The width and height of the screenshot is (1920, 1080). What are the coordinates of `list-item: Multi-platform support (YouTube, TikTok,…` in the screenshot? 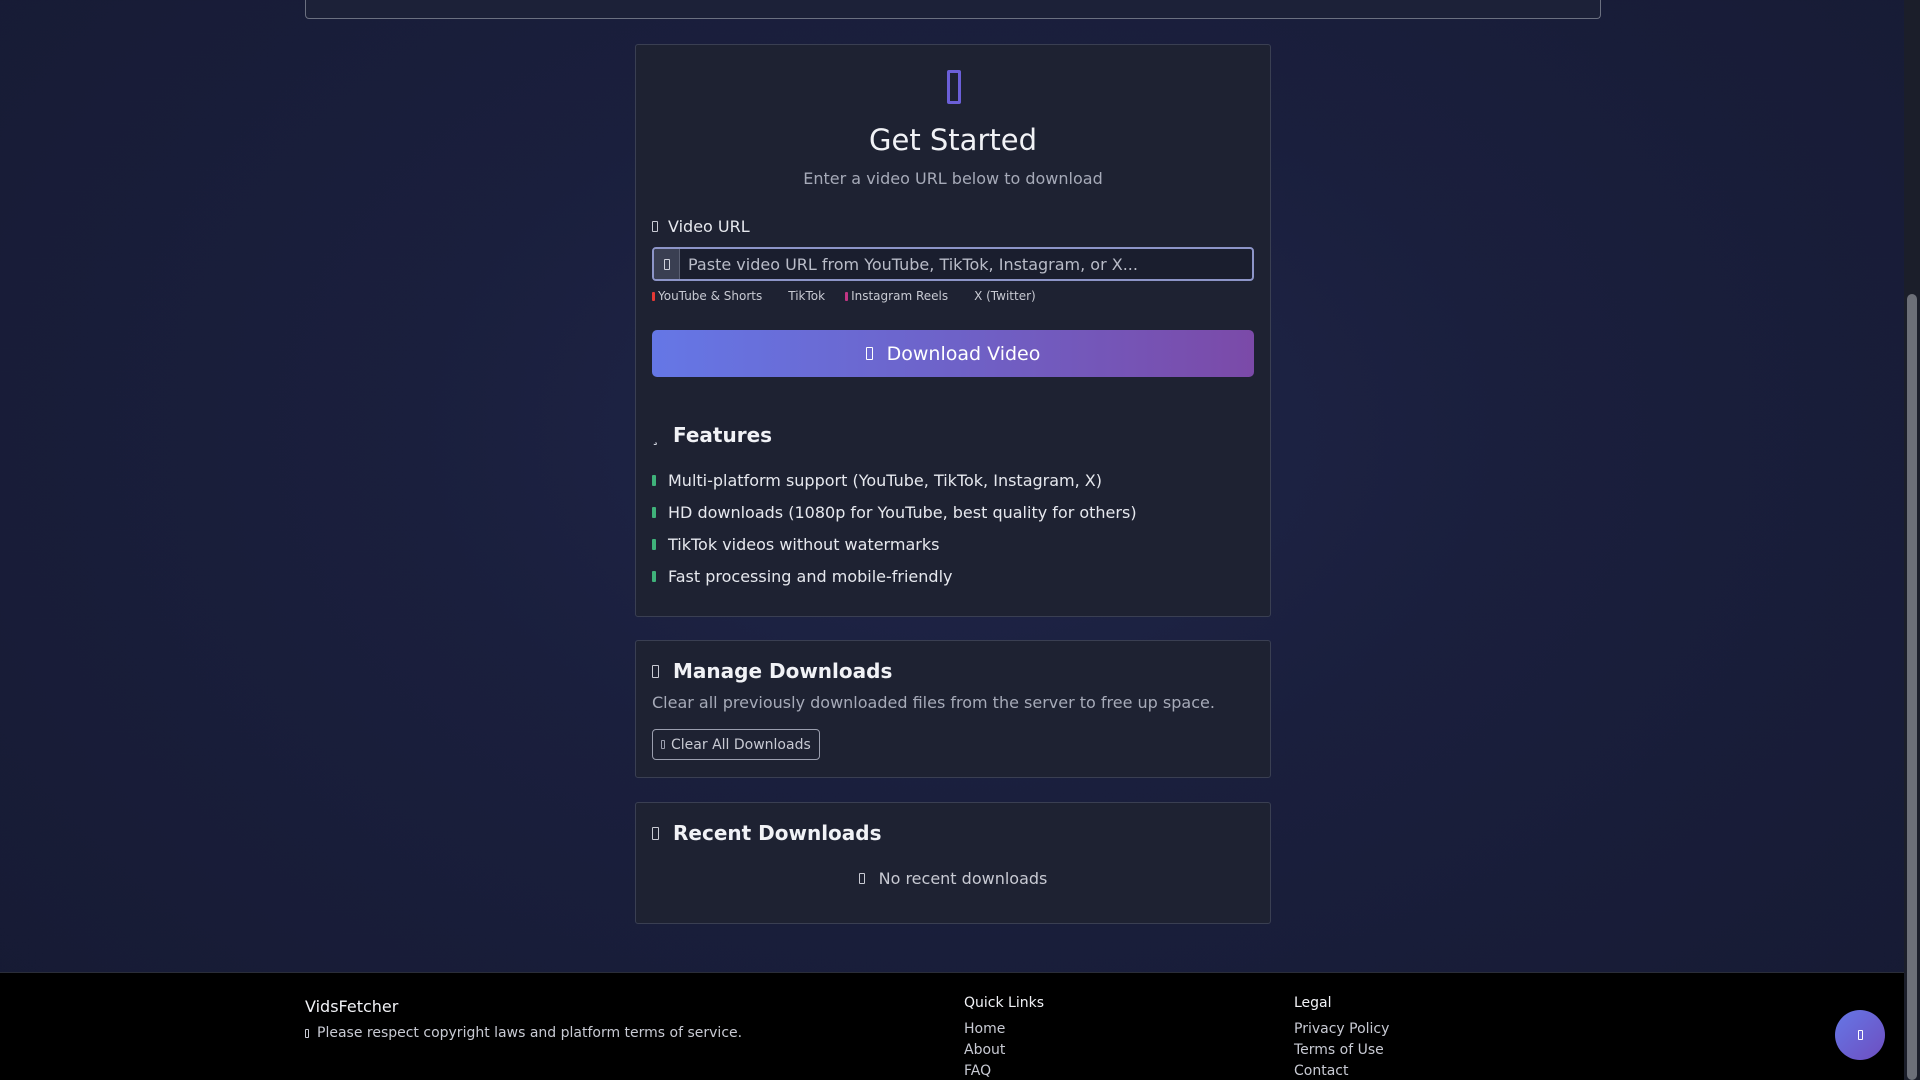 It's located at (894, 480).